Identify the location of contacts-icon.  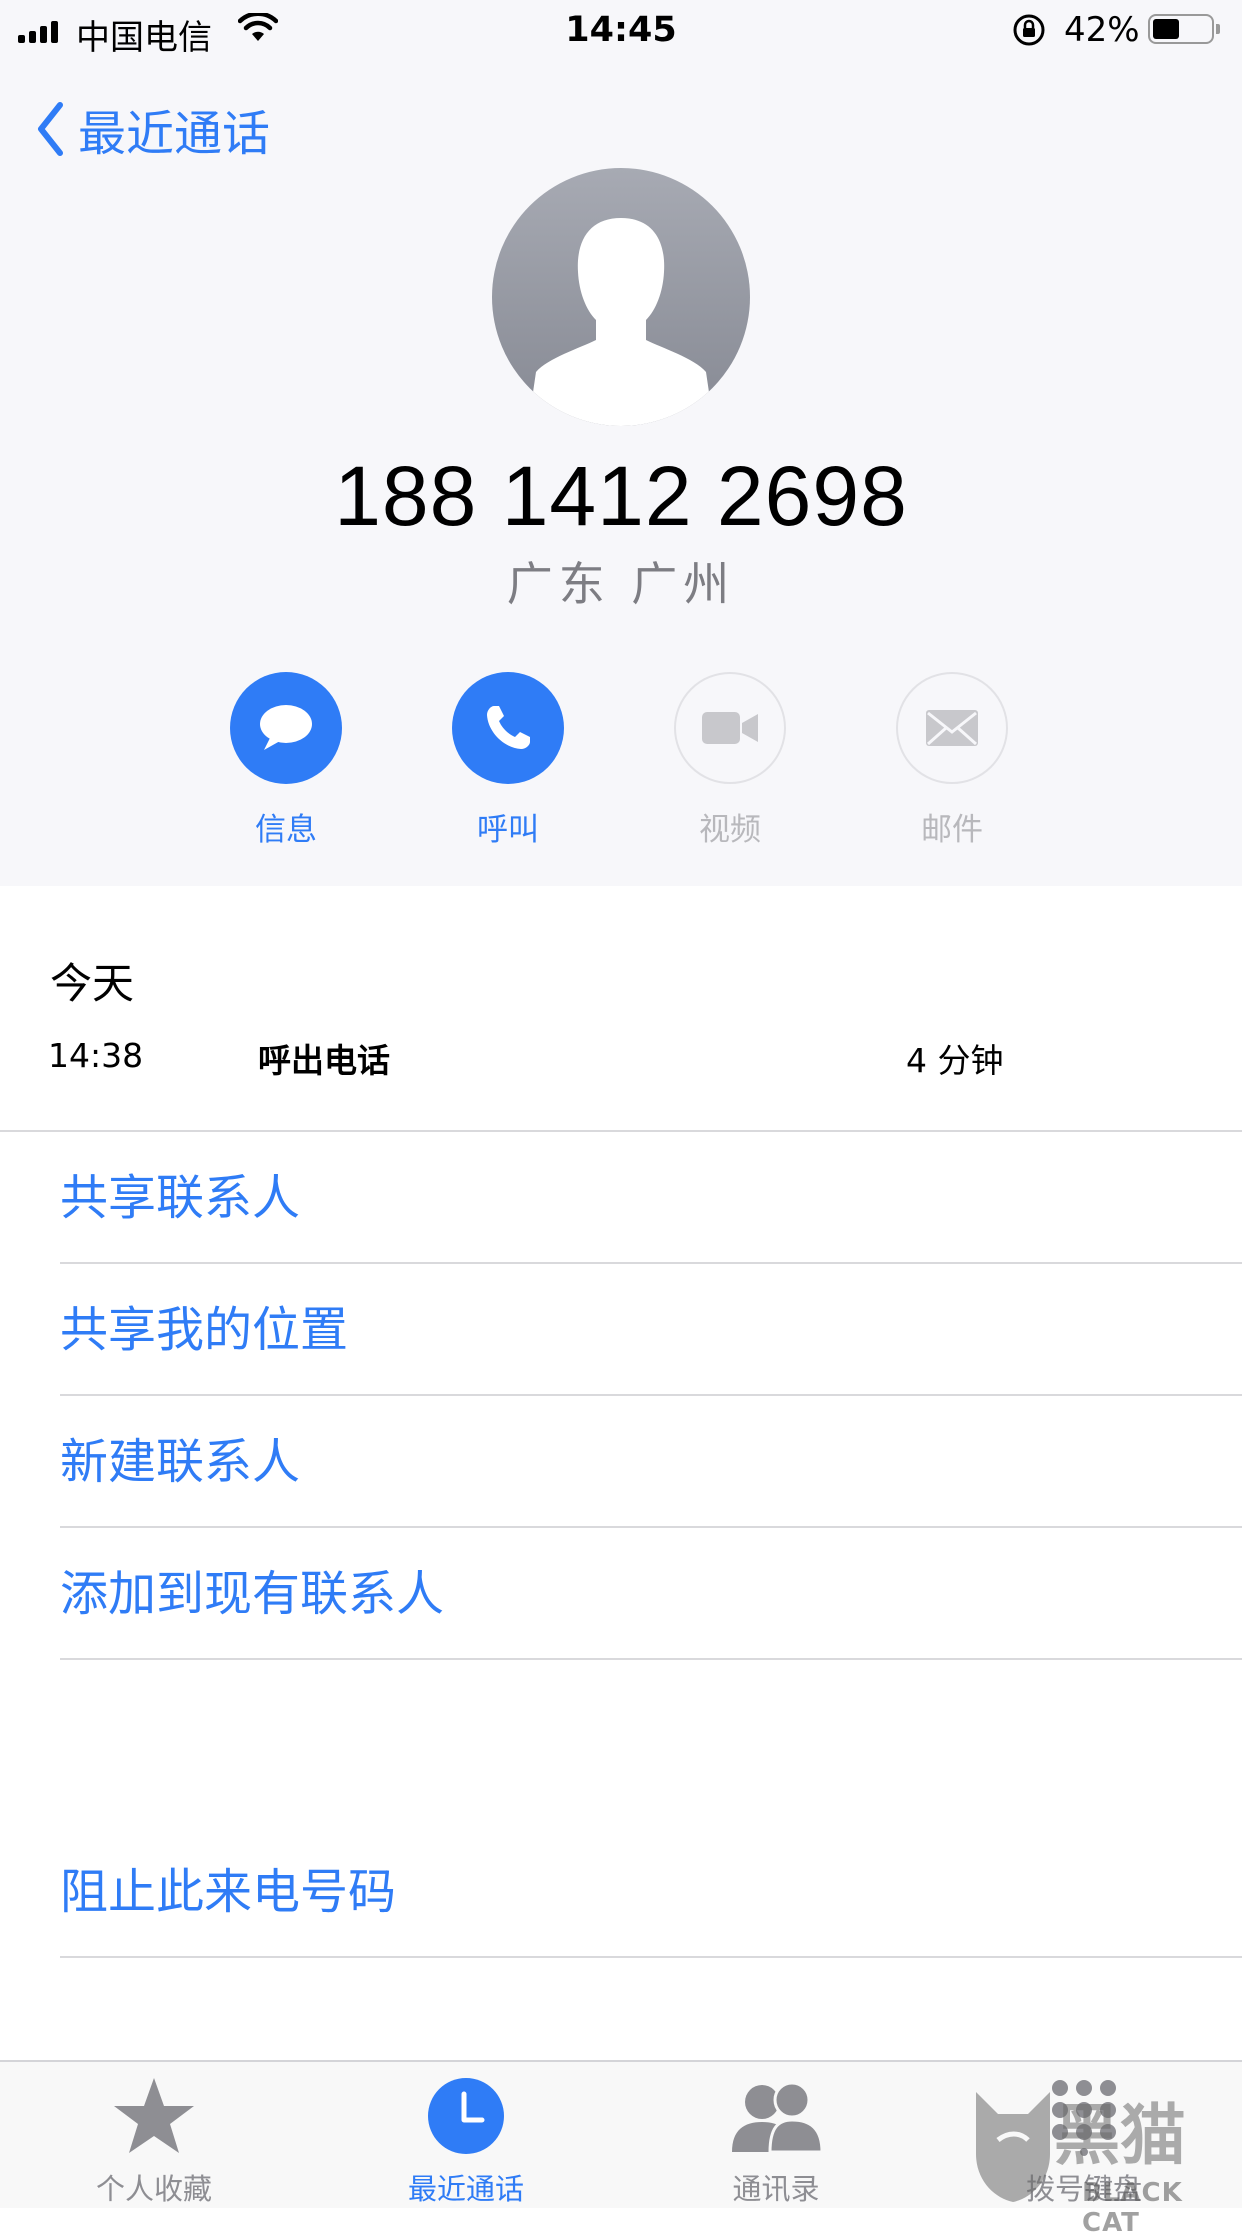
(778, 2117).